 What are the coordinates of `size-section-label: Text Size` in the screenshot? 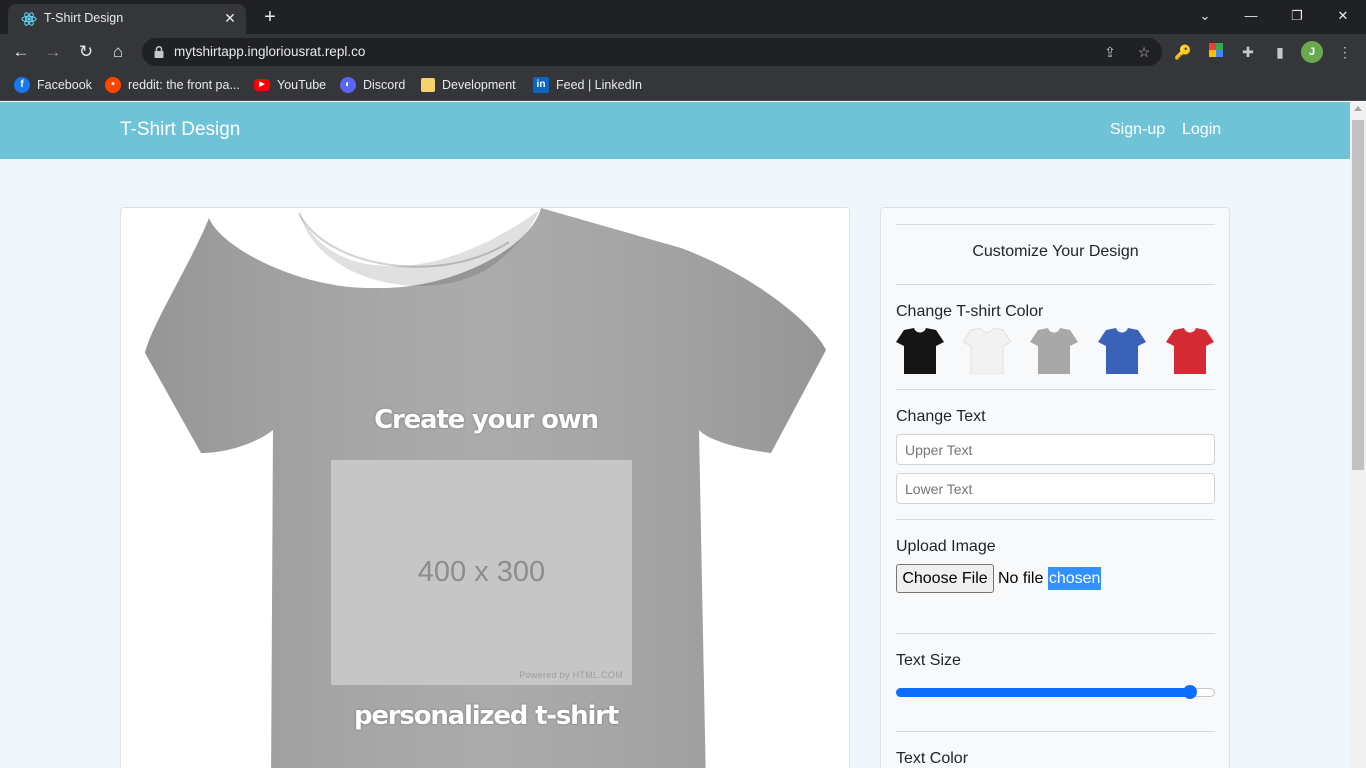 It's located at (928, 660).